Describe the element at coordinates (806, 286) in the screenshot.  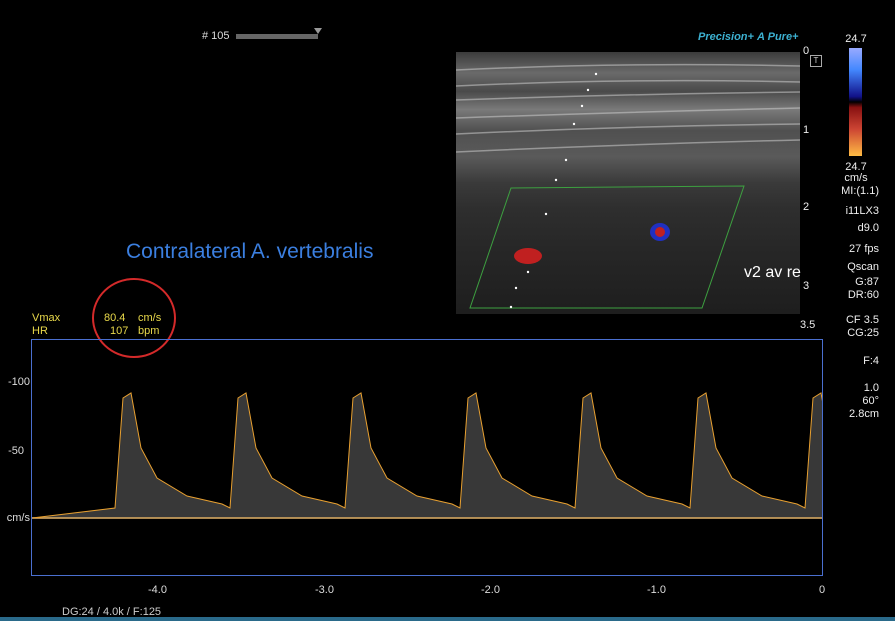
I see `depth-tick-3: 3` at that location.